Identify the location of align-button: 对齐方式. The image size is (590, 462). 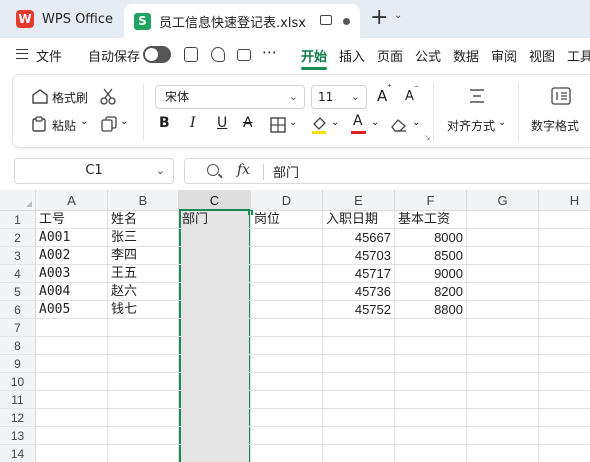
(471, 125).